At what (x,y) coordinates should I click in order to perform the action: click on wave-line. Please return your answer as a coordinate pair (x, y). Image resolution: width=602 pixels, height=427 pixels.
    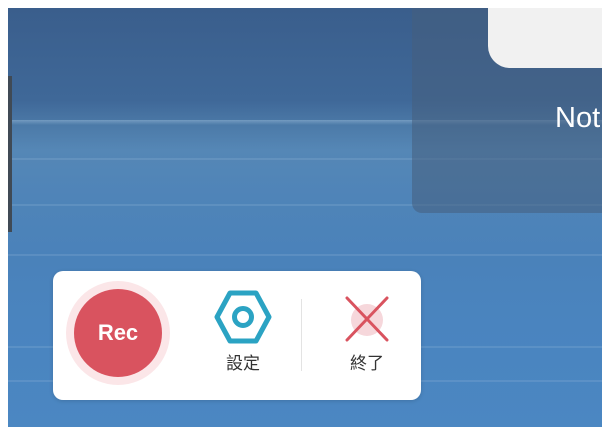
    Looking at the image, I should click on (305, 255).